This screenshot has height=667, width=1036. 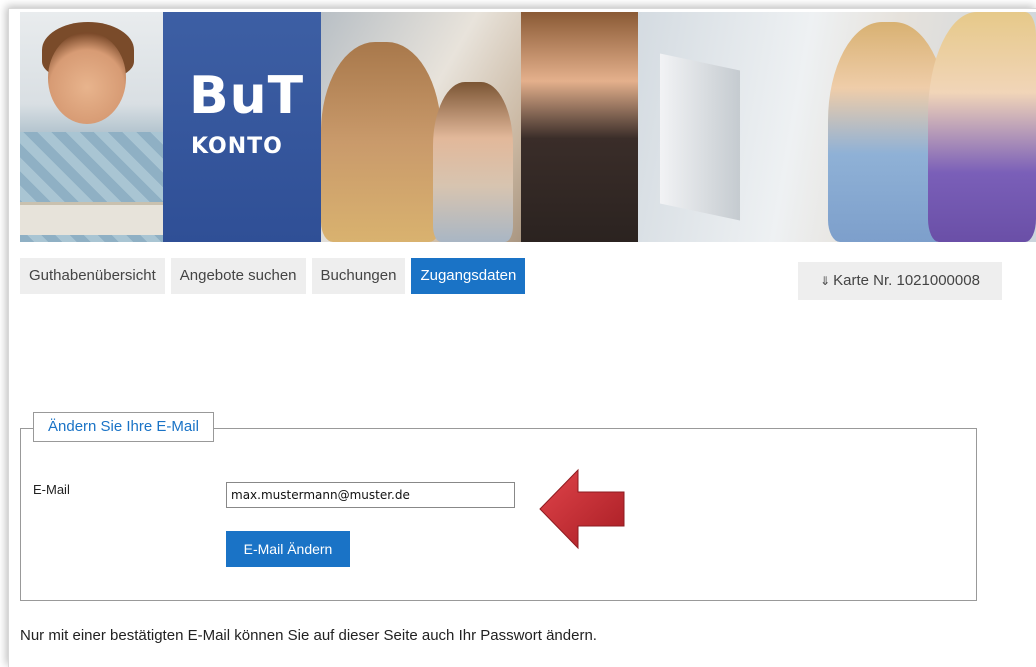 I want to click on email-fieldset-legend: Ändern Sie Ihre E-Mail, so click(x=123, y=427).